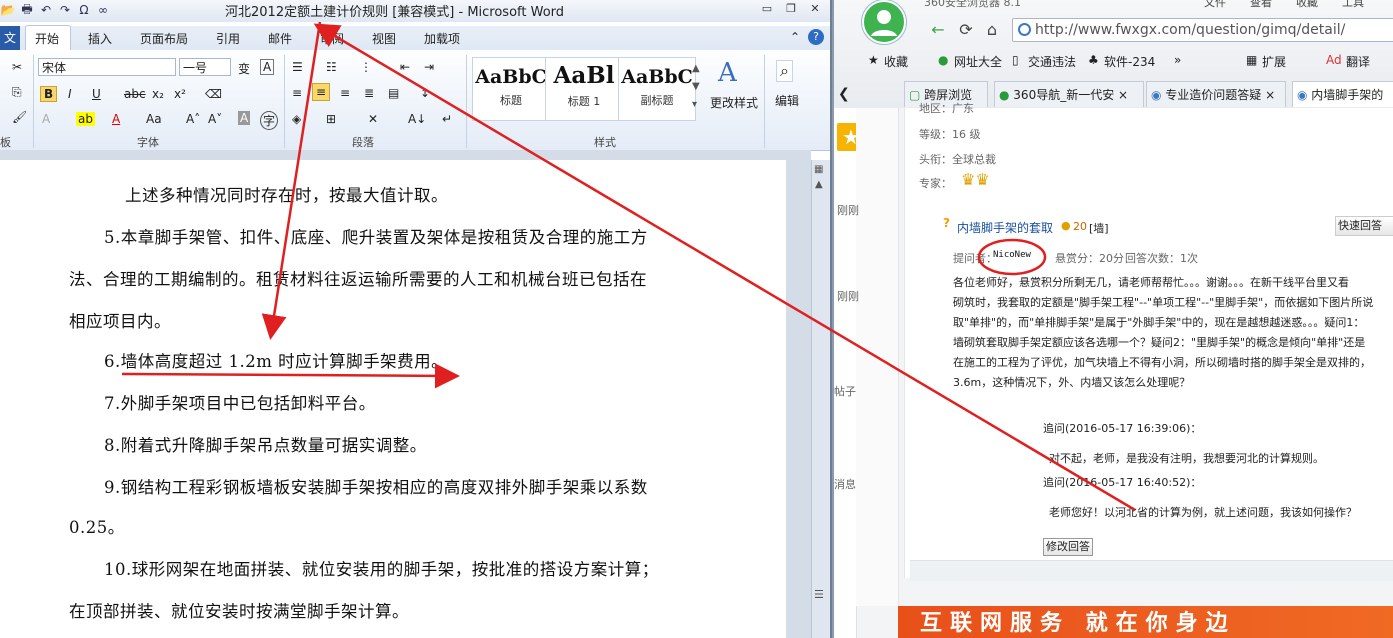 The height and width of the screenshot is (638, 1393). Describe the element at coordinates (1012, 255) in the screenshot. I see `asker-name: NicoNew` at that location.